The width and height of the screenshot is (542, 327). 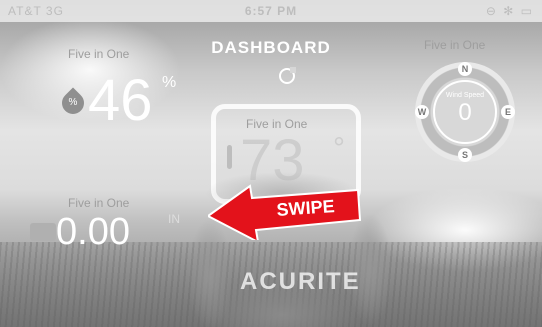 What do you see at coordinates (43, 232) in the screenshot?
I see `rain-gauge-icon` at bounding box center [43, 232].